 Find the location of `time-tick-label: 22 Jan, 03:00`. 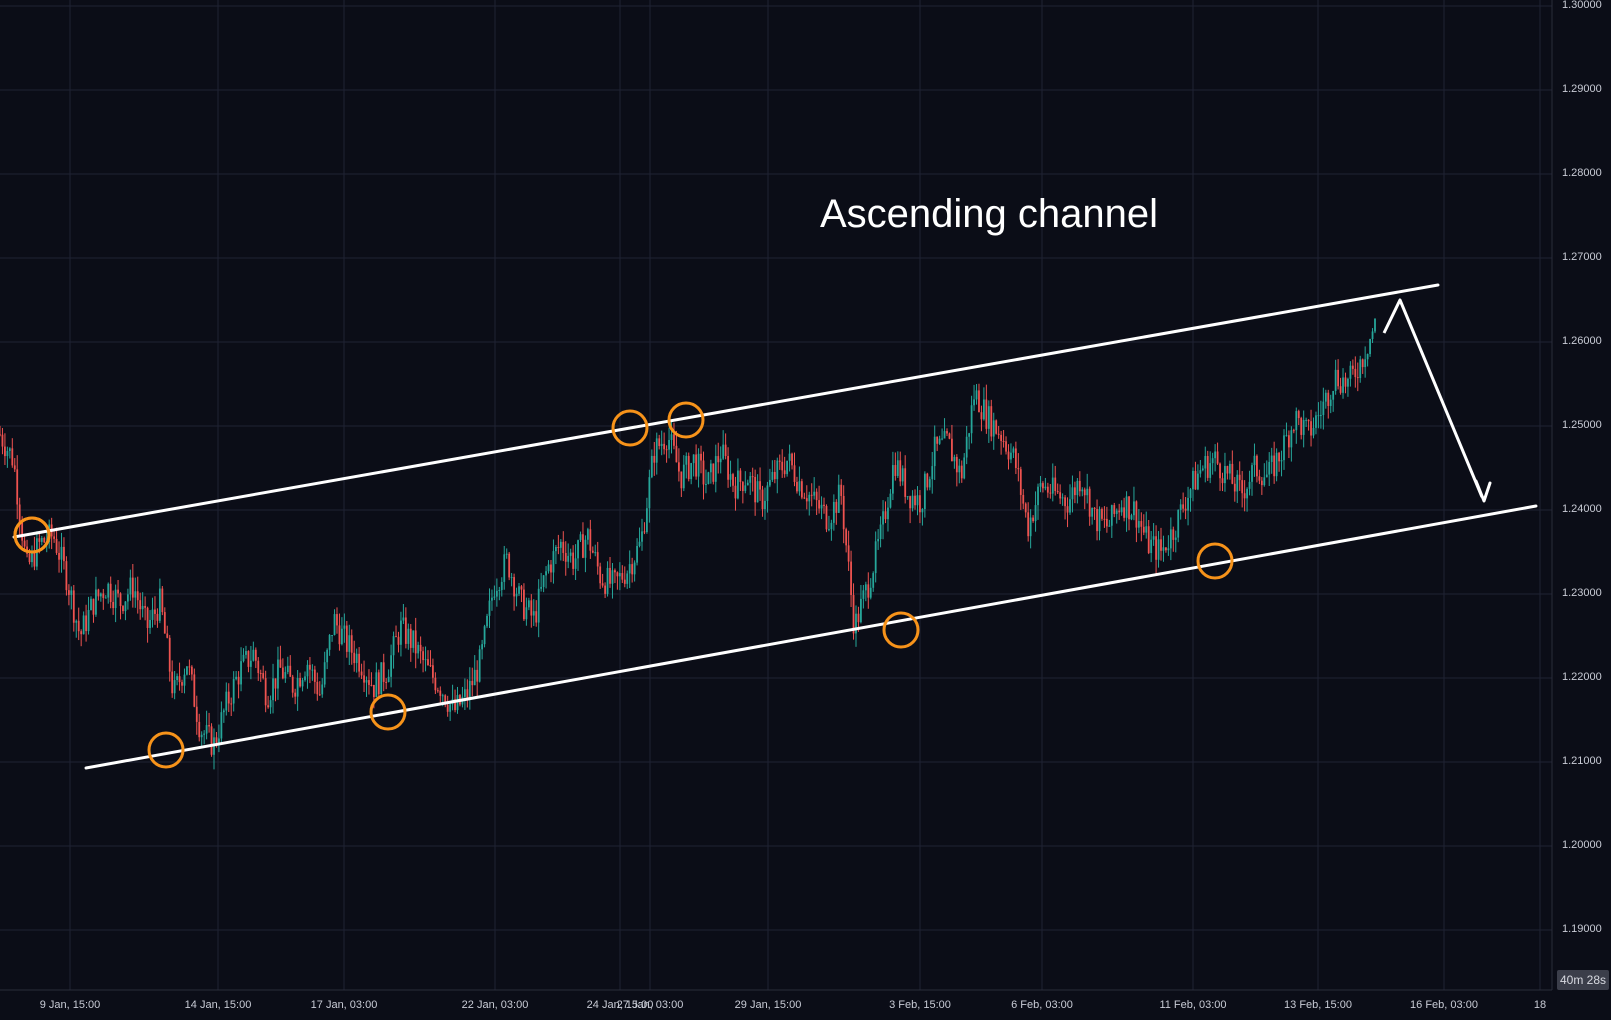

time-tick-label: 22 Jan, 03:00 is located at coordinates (495, 1005).